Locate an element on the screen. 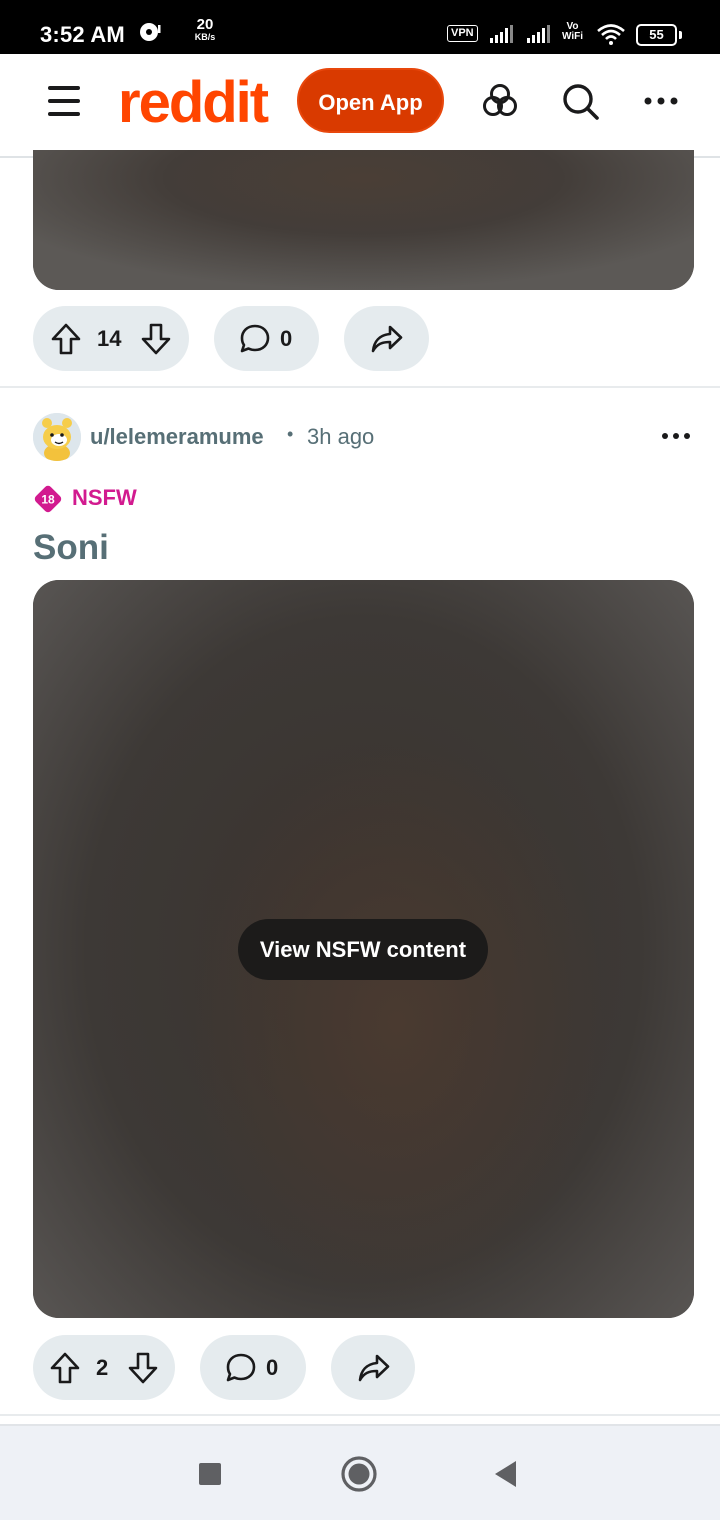  vote-bar: 14 is located at coordinates (111, 338).